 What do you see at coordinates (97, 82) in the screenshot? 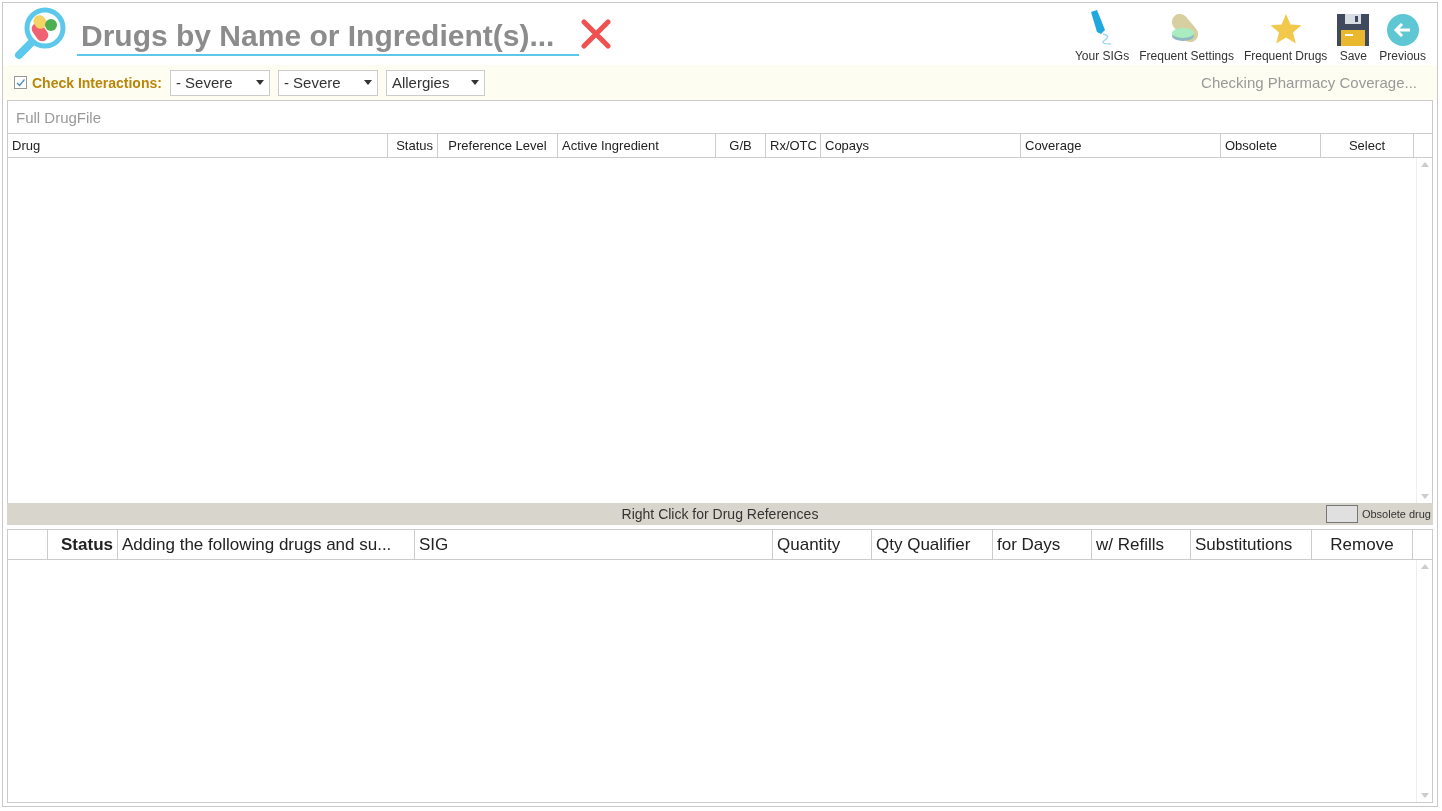
I see `check-interactions-label: Check Interactions:` at bounding box center [97, 82].